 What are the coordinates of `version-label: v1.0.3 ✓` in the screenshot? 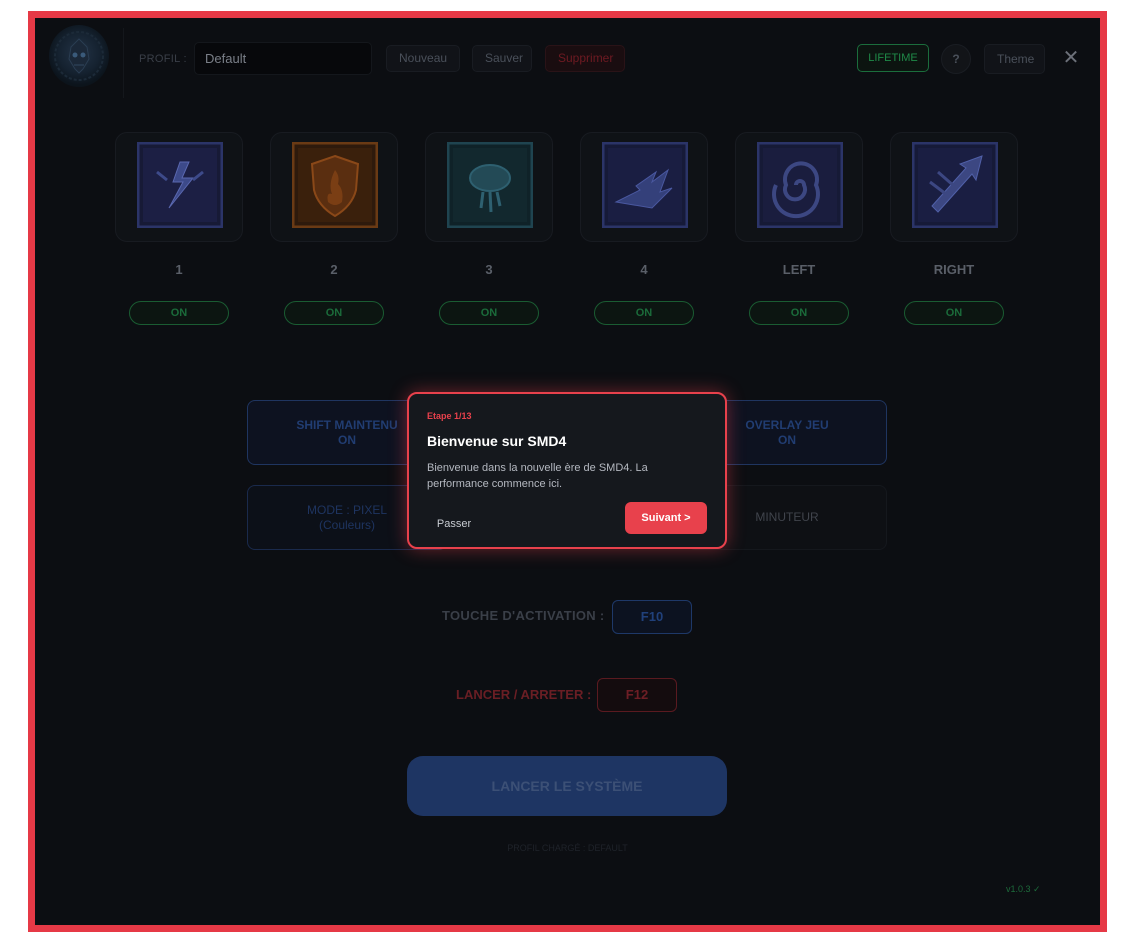 It's located at (1023, 889).